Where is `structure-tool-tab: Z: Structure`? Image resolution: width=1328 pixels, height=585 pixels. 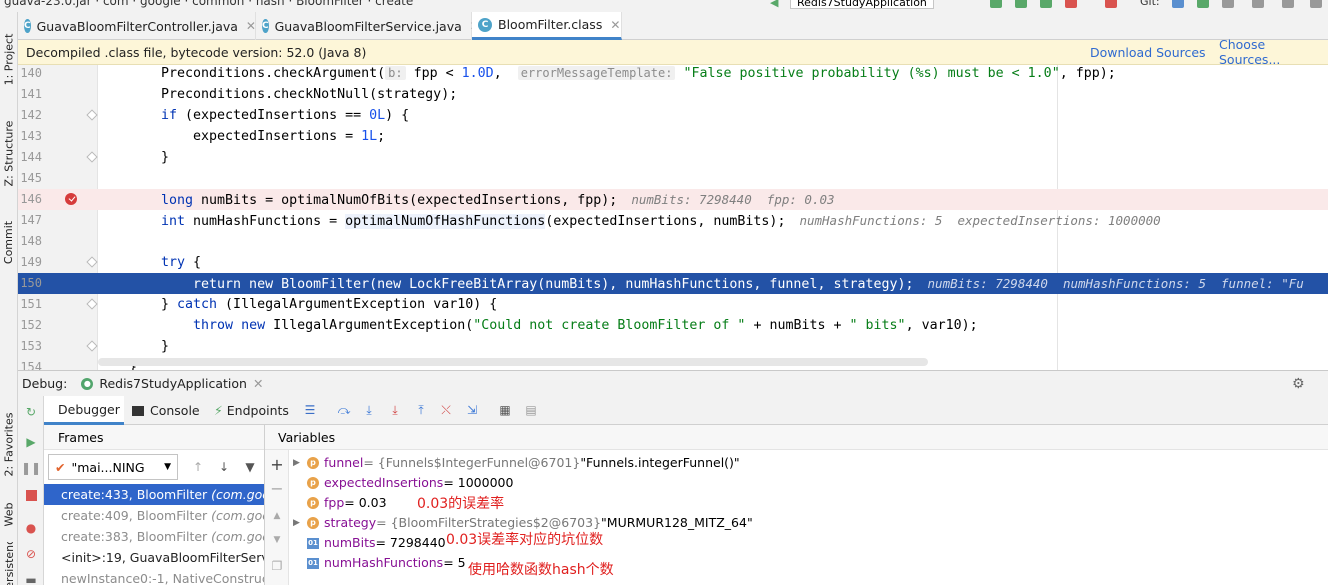 structure-tool-tab: Z: Structure is located at coordinates (9, 153).